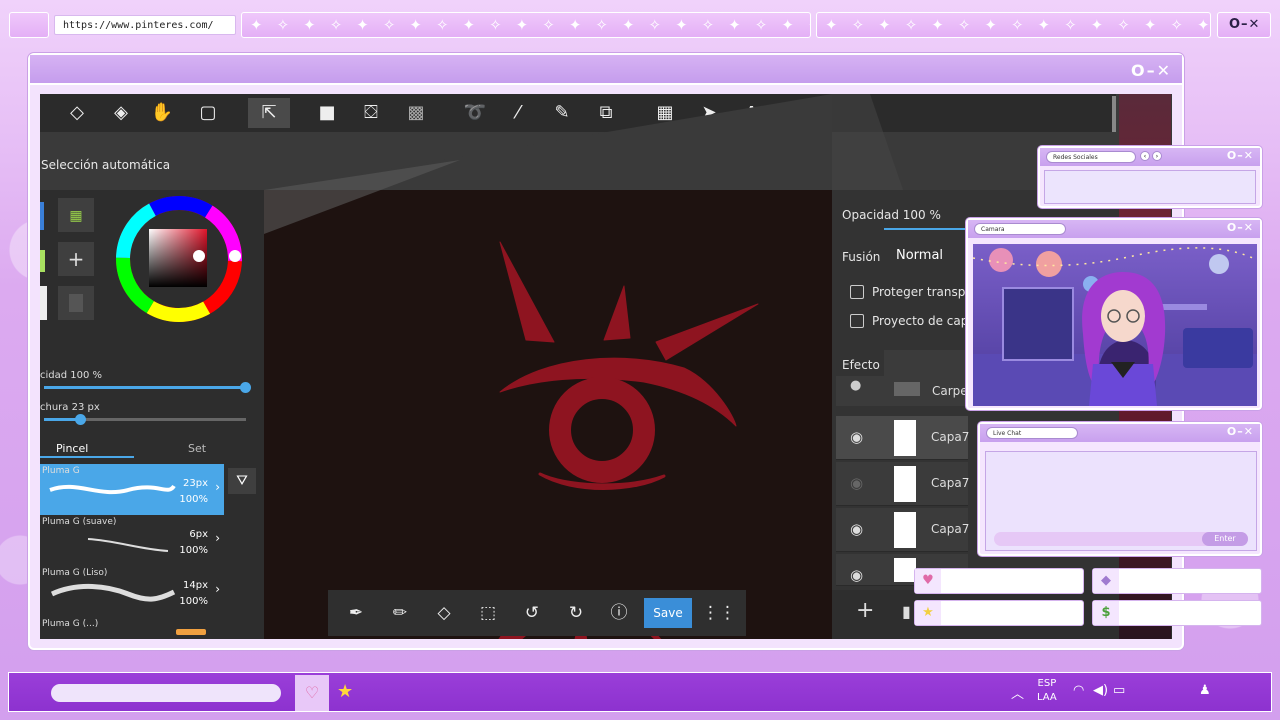 The image size is (1280, 720). I want to click on avatar, so click(1124, 339).